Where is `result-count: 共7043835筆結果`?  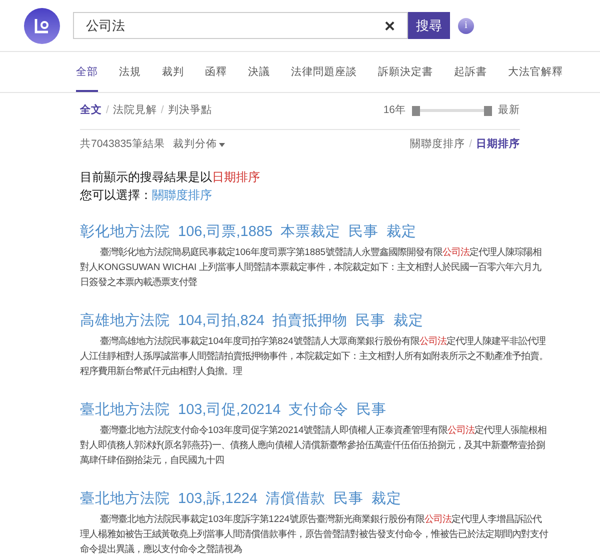 result-count: 共7043835筆結果 is located at coordinates (122, 144).